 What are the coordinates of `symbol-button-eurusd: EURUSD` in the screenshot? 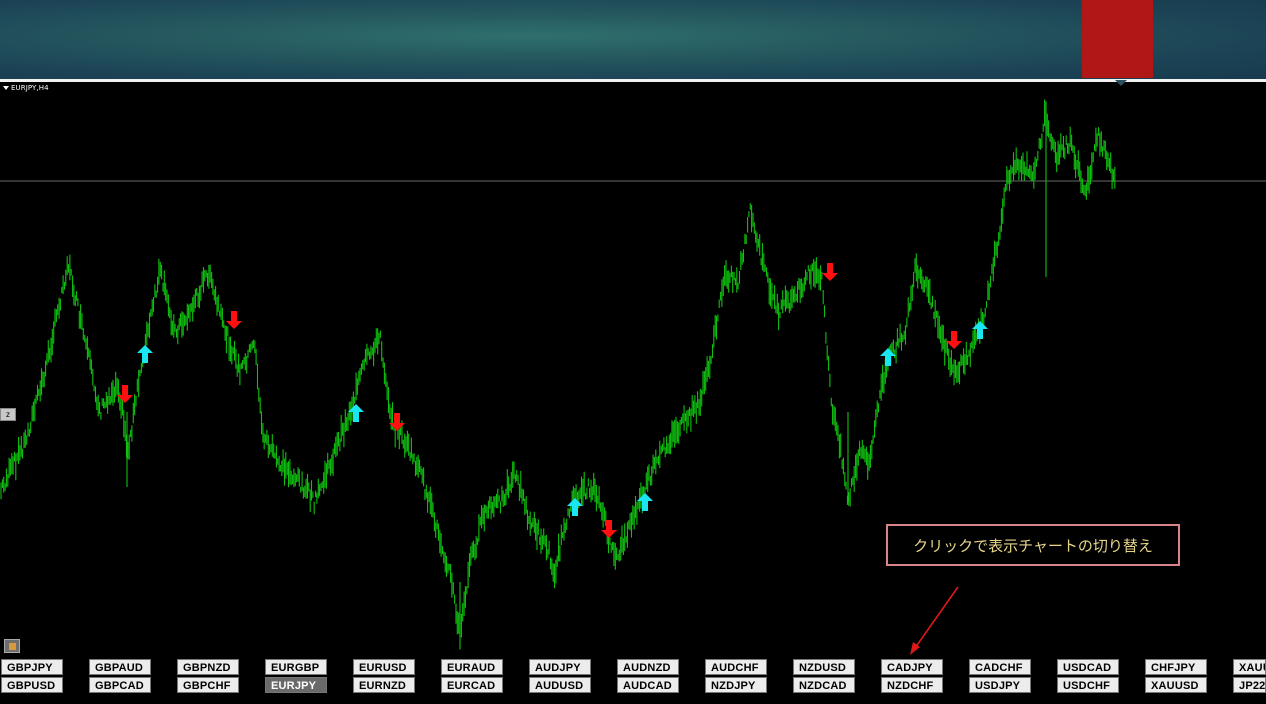 It's located at (384, 667).